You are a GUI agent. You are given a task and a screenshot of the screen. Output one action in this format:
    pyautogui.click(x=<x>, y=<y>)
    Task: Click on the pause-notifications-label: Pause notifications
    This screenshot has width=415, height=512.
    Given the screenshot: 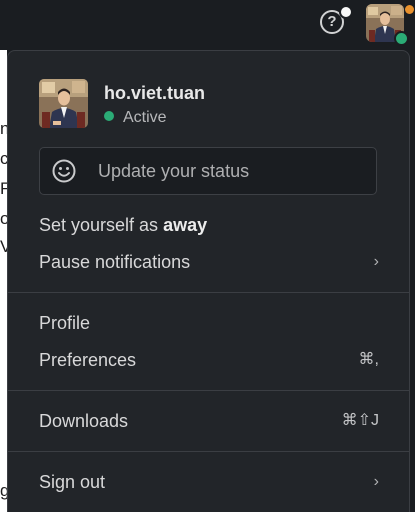 What is the action you would take?
    pyautogui.click(x=115, y=262)
    